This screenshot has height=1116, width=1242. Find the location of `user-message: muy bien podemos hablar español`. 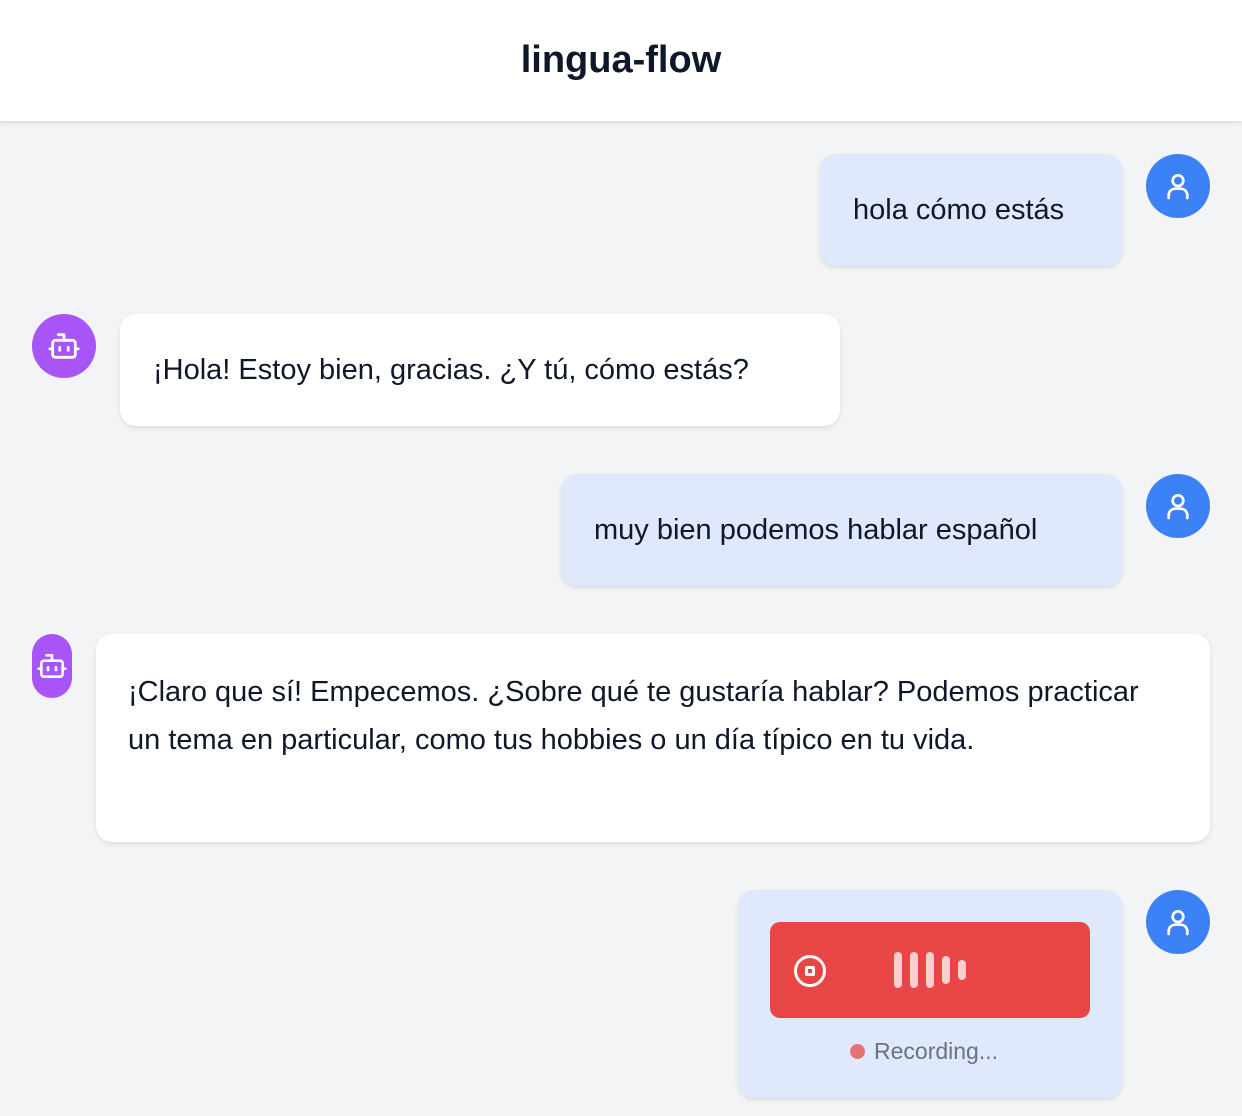

user-message: muy bien podemos hablar español is located at coordinates (841, 530).